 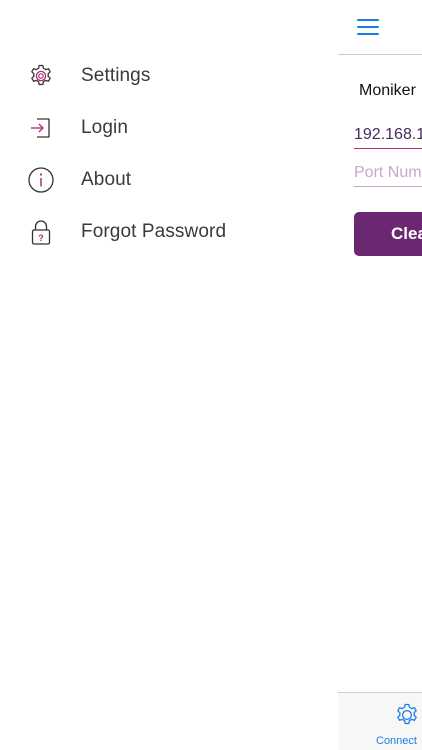 What do you see at coordinates (104, 127) in the screenshot?
I see `menu-item-label: Login` at bounding box center [104, 127].